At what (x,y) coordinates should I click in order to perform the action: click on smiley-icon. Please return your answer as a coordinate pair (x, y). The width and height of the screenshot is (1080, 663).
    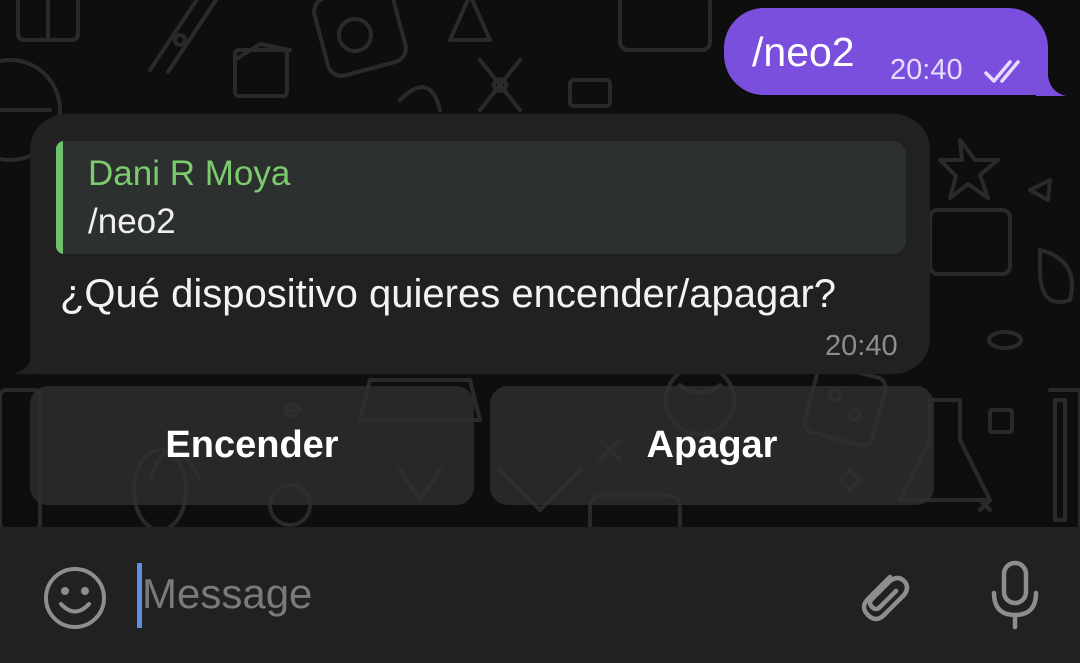
    Looking at the image, I should click on (75, 598).